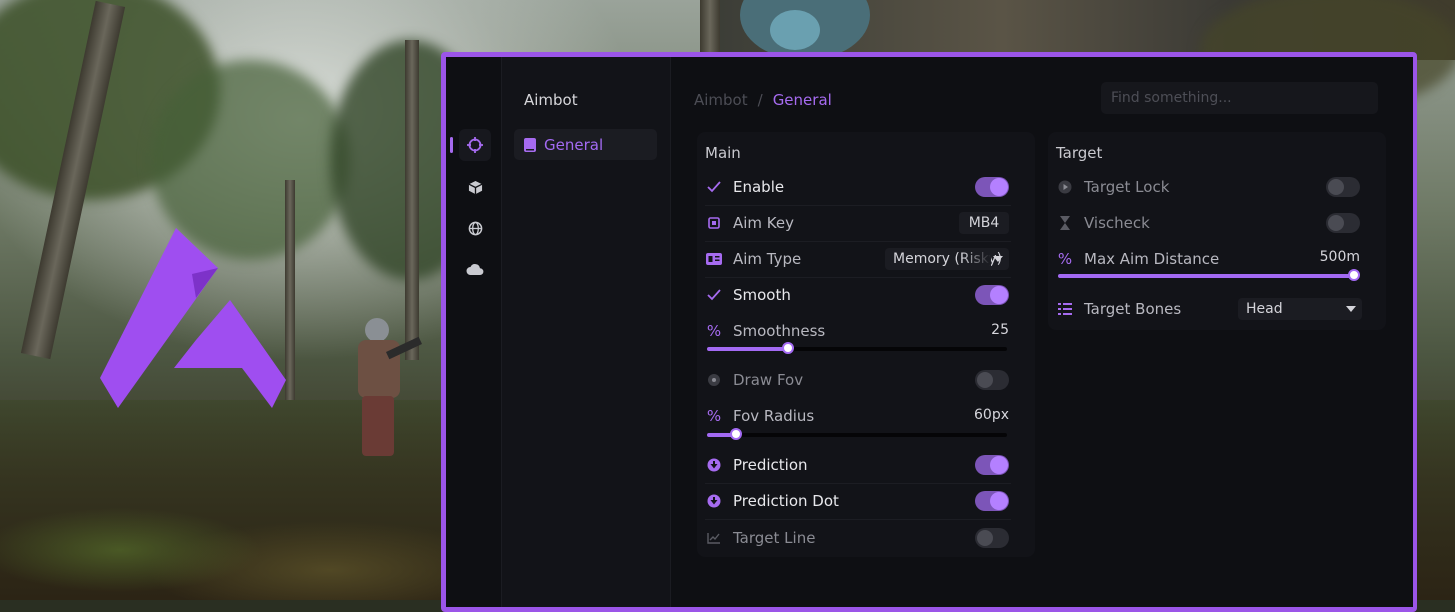  I want to click on target-line-label: Target Line, so click(774, 538).